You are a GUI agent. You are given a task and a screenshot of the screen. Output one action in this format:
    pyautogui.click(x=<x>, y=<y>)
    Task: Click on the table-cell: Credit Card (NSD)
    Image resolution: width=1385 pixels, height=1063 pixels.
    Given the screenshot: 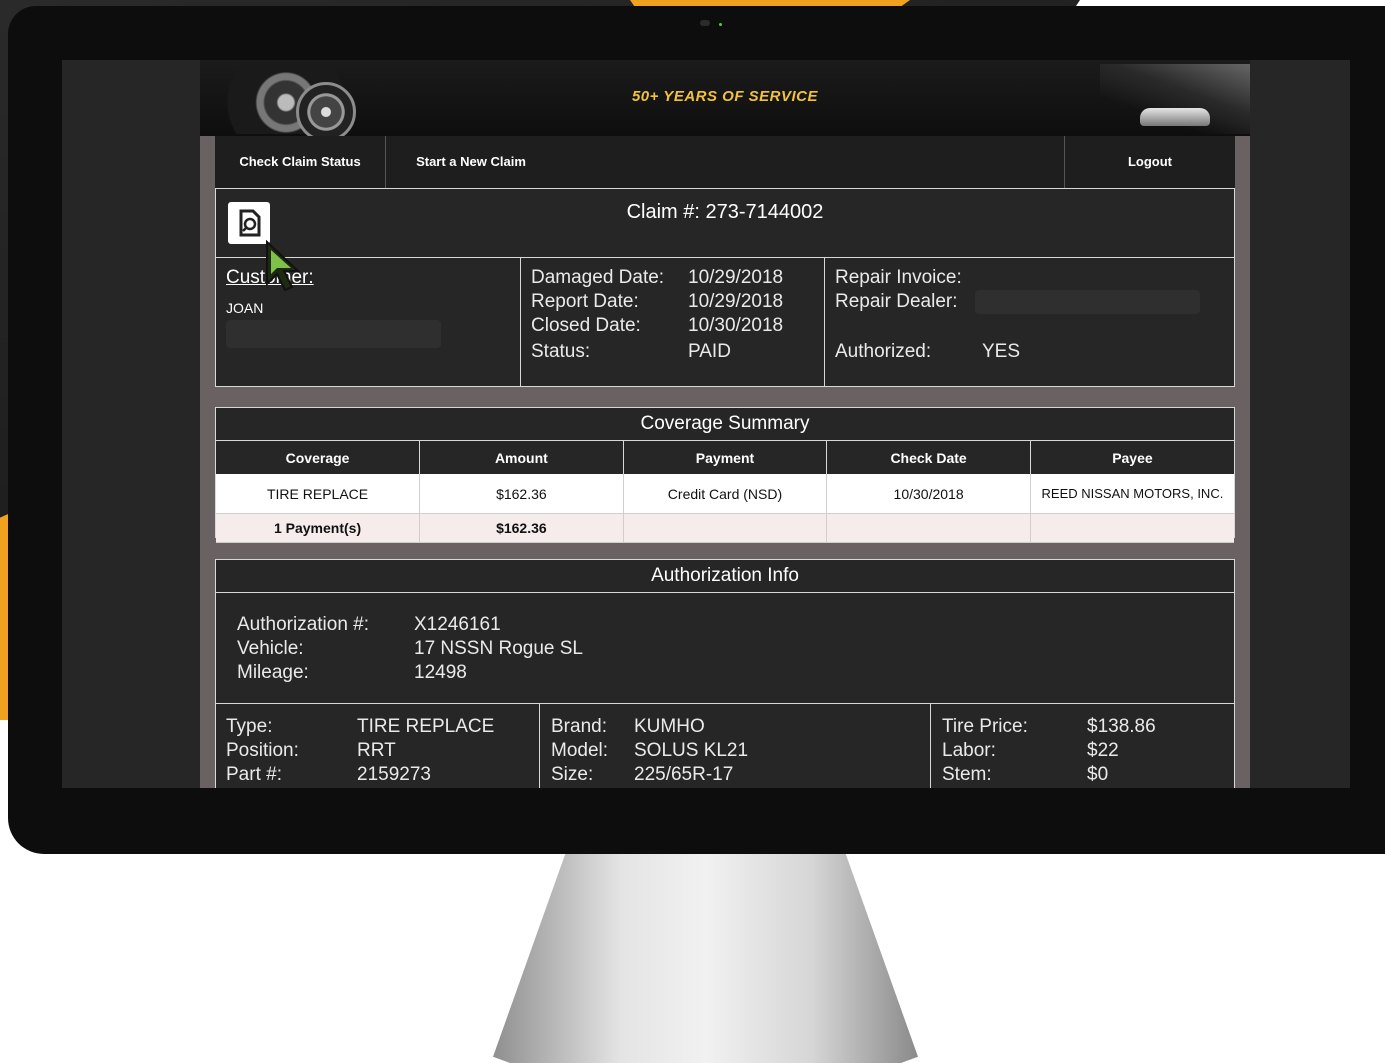 What is the action you would take?
    pyautogui.click(x=725, y=494)
    